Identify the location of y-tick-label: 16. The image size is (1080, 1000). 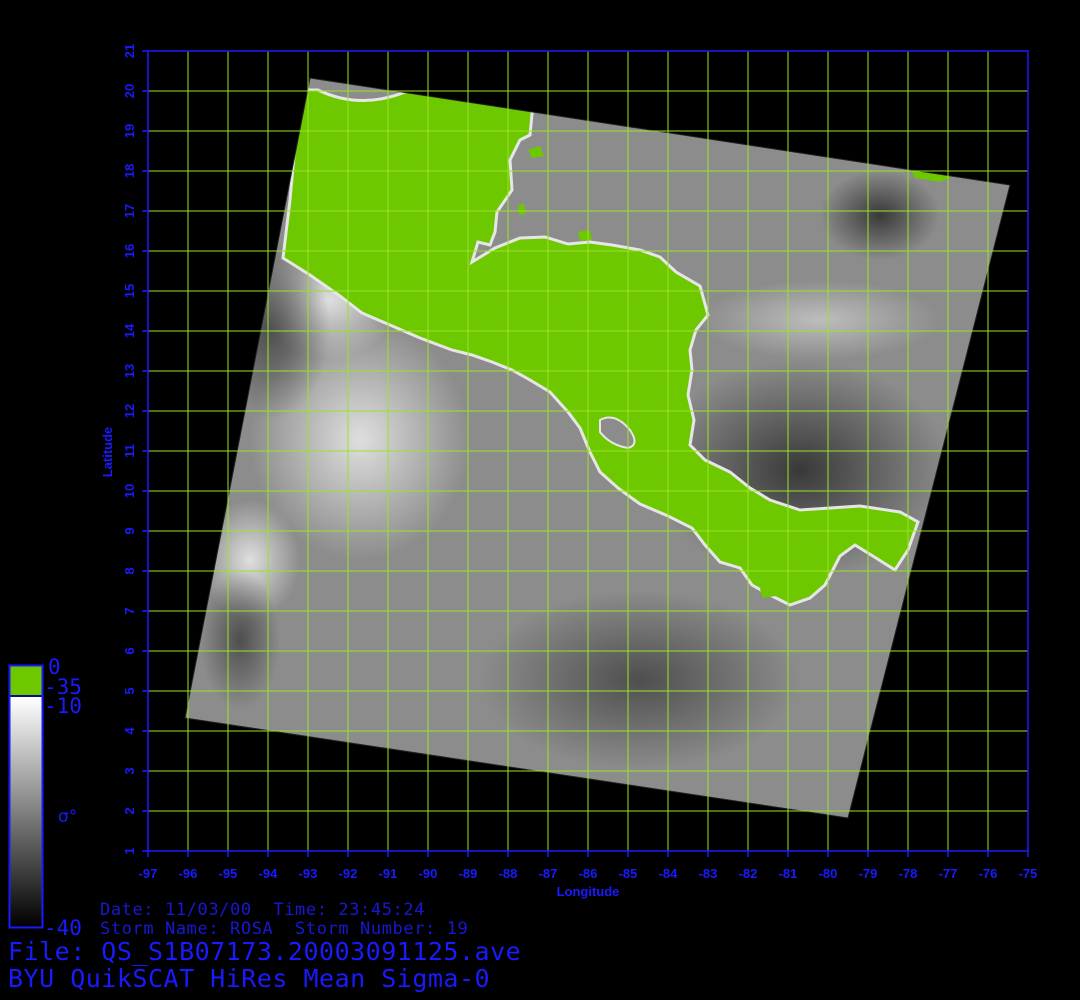
(129, 251).